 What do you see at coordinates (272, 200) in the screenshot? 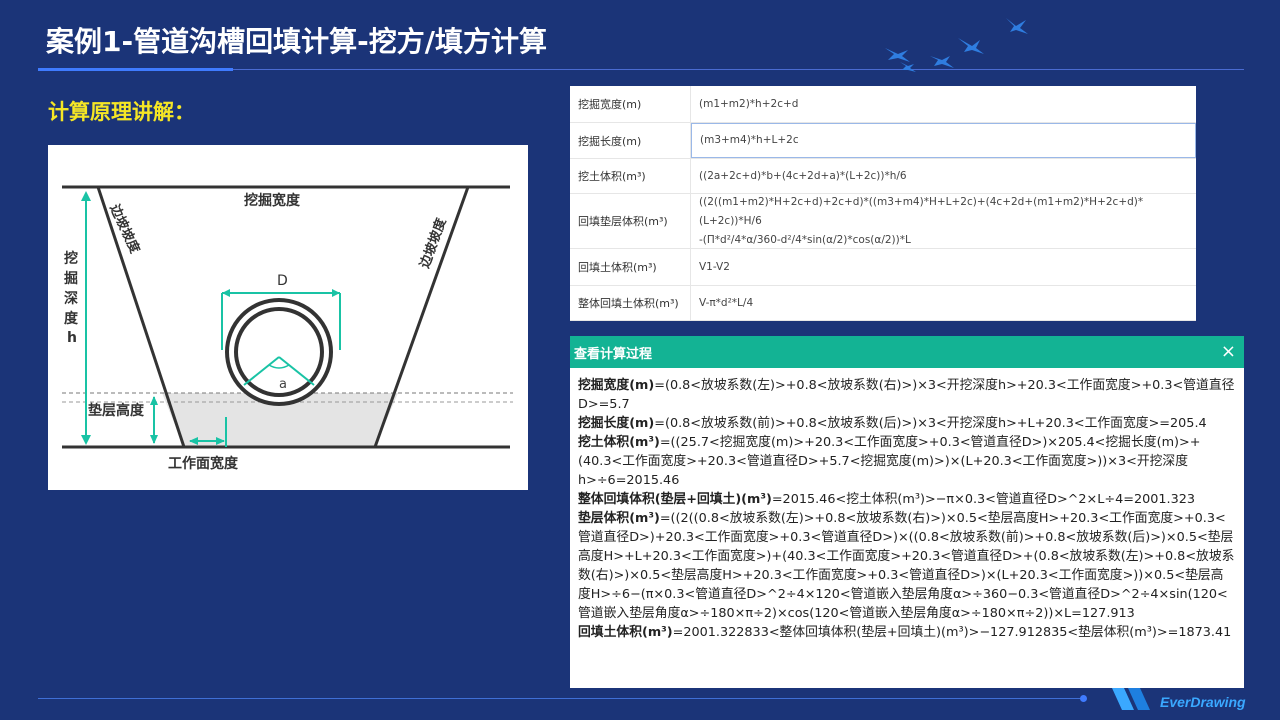
I see `label-dig-width: 挖掘宽度` at bounding box center [272, 200].